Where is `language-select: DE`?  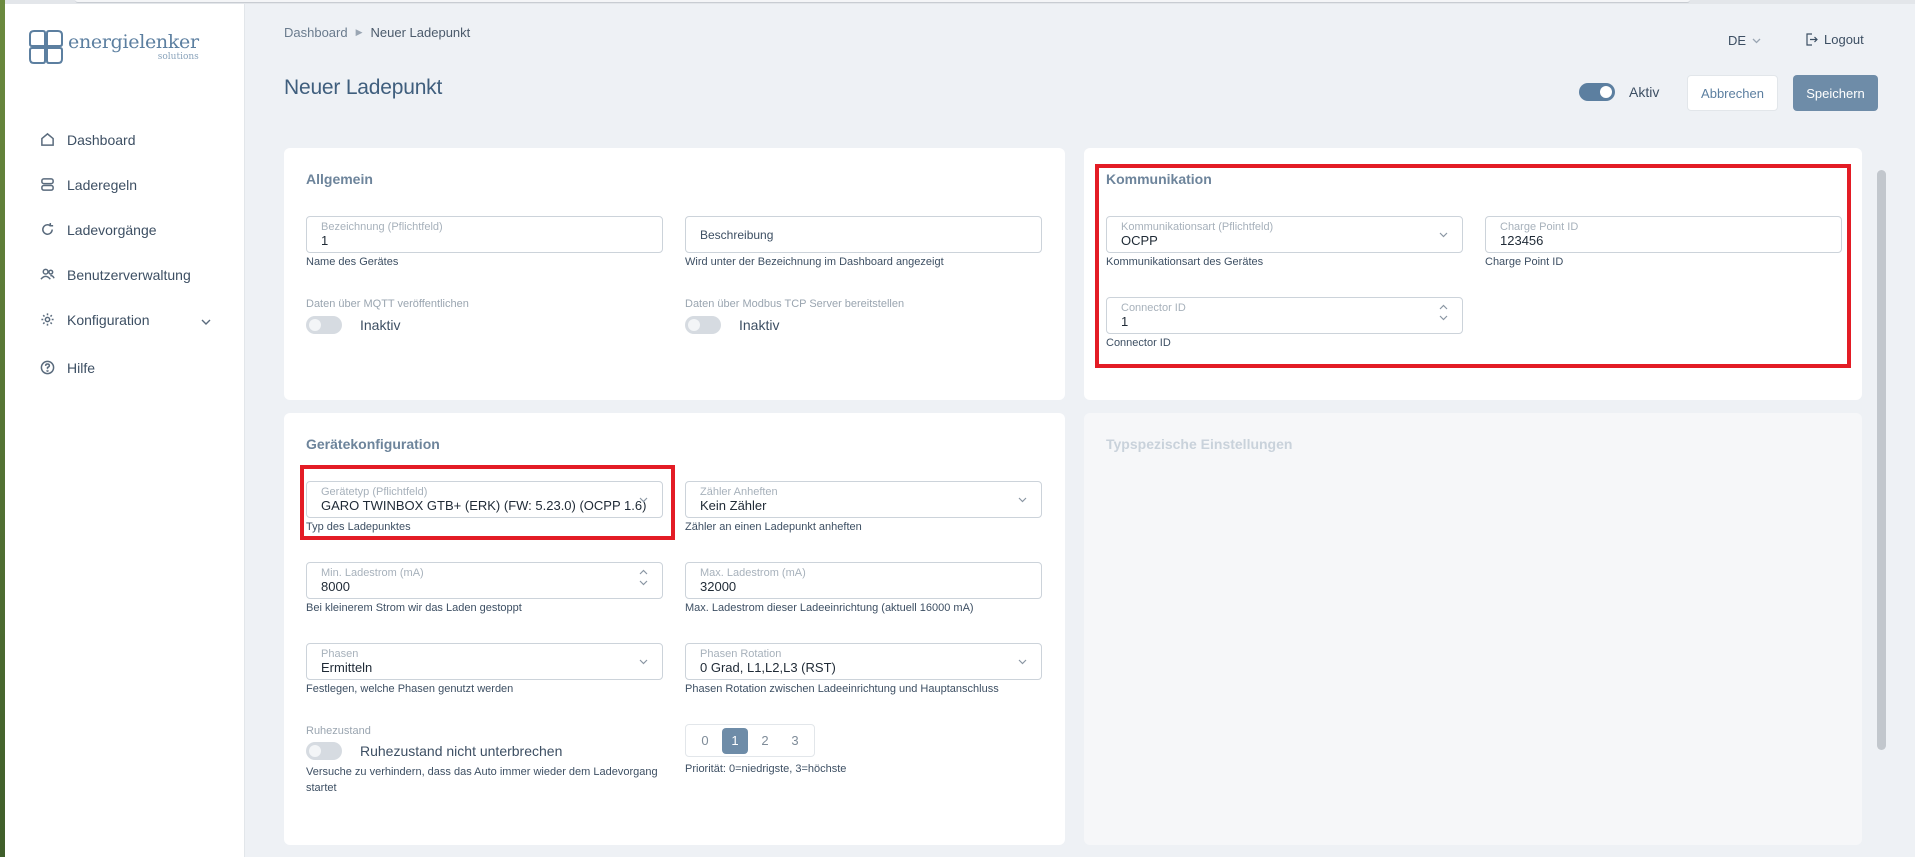
language-select: DE is located at coordinates (1744, 40).